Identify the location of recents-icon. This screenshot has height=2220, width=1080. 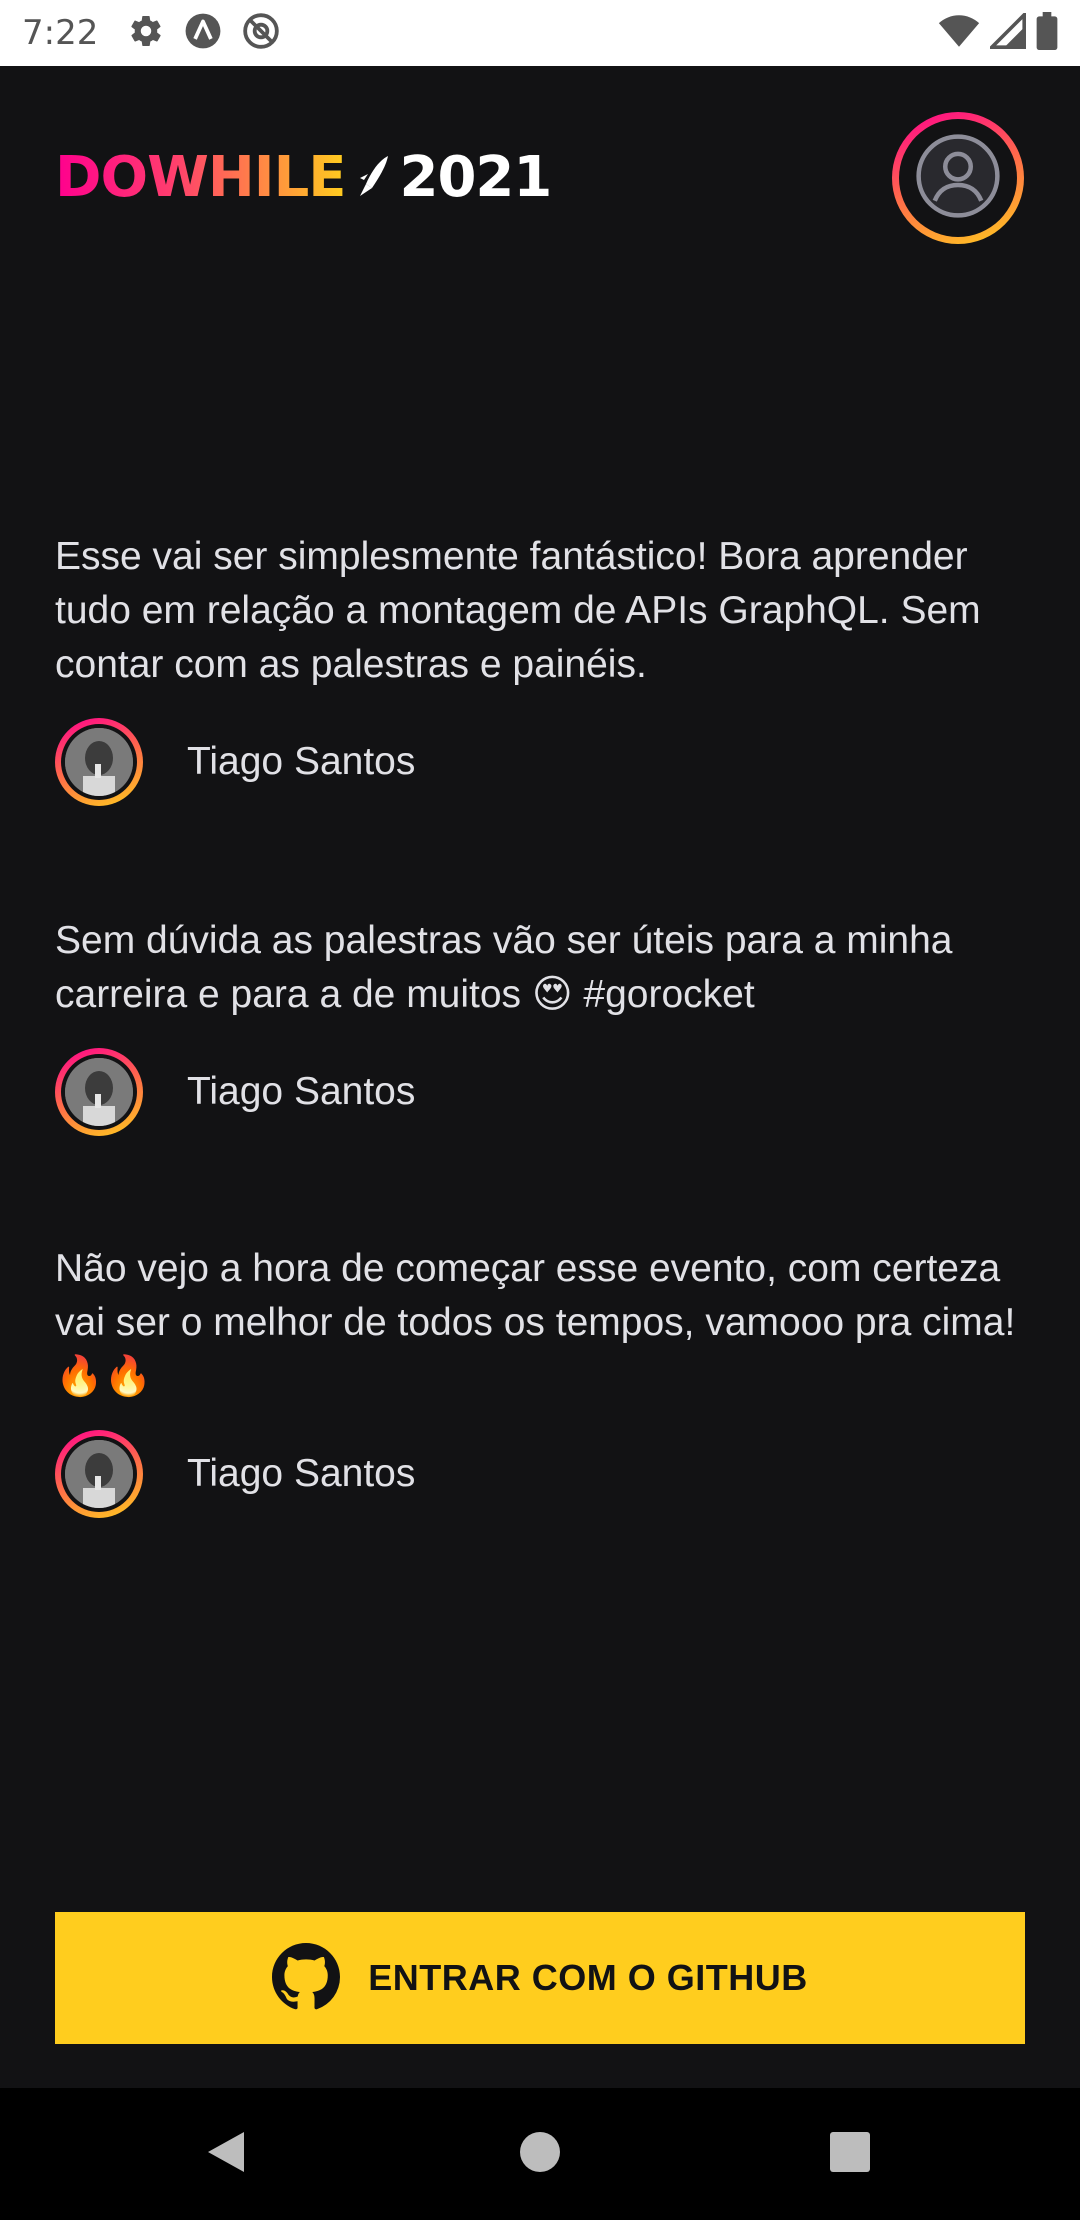
(850, 2154).